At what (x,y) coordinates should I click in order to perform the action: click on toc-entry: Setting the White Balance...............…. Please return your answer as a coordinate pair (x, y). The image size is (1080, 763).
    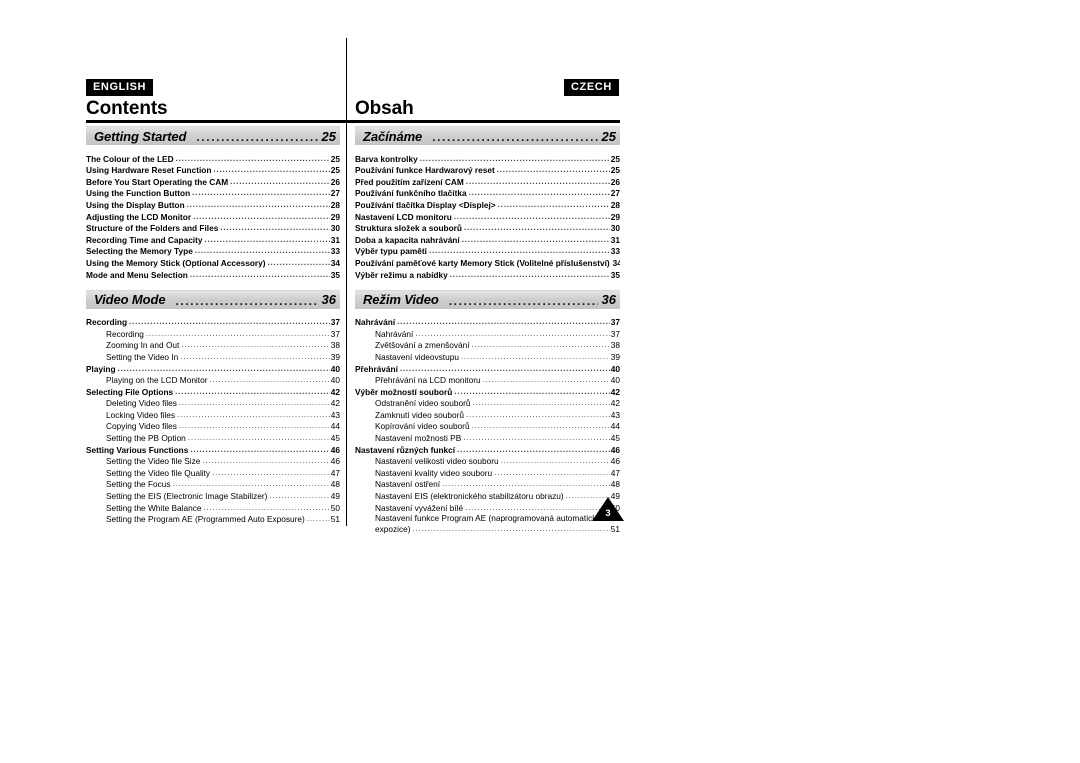
    Looking at the image, I should click on (213, 507).